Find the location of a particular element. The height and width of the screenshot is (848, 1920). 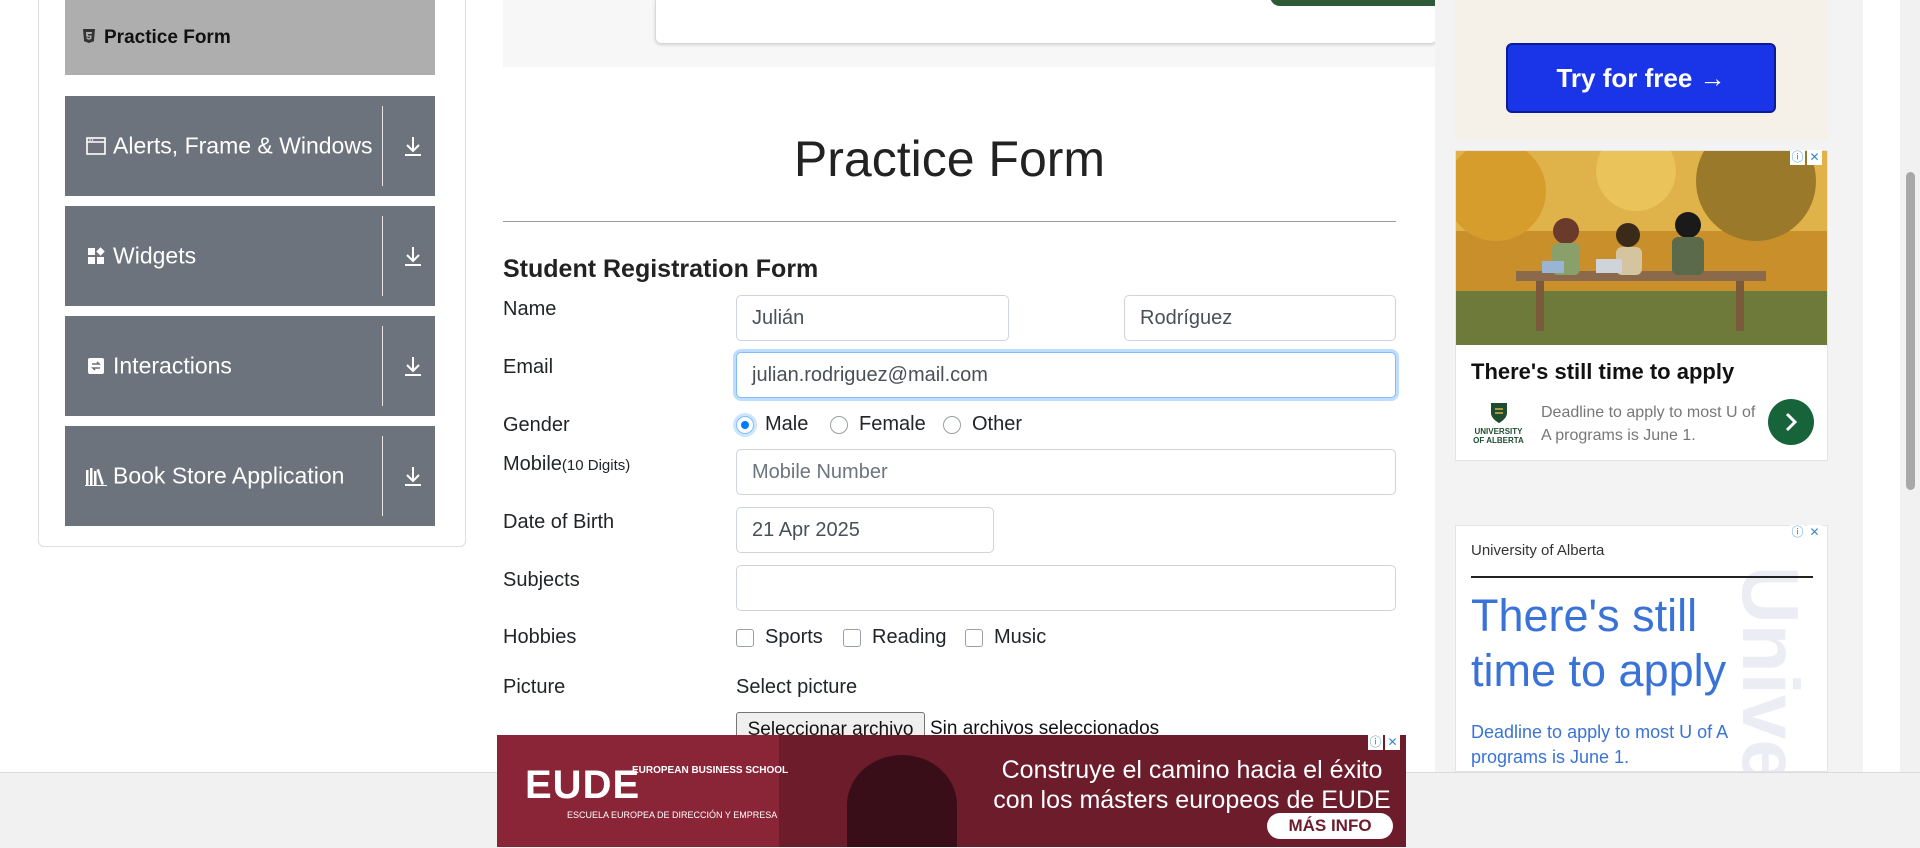

chevron-right-icon is located at coordinates (1791, 422).